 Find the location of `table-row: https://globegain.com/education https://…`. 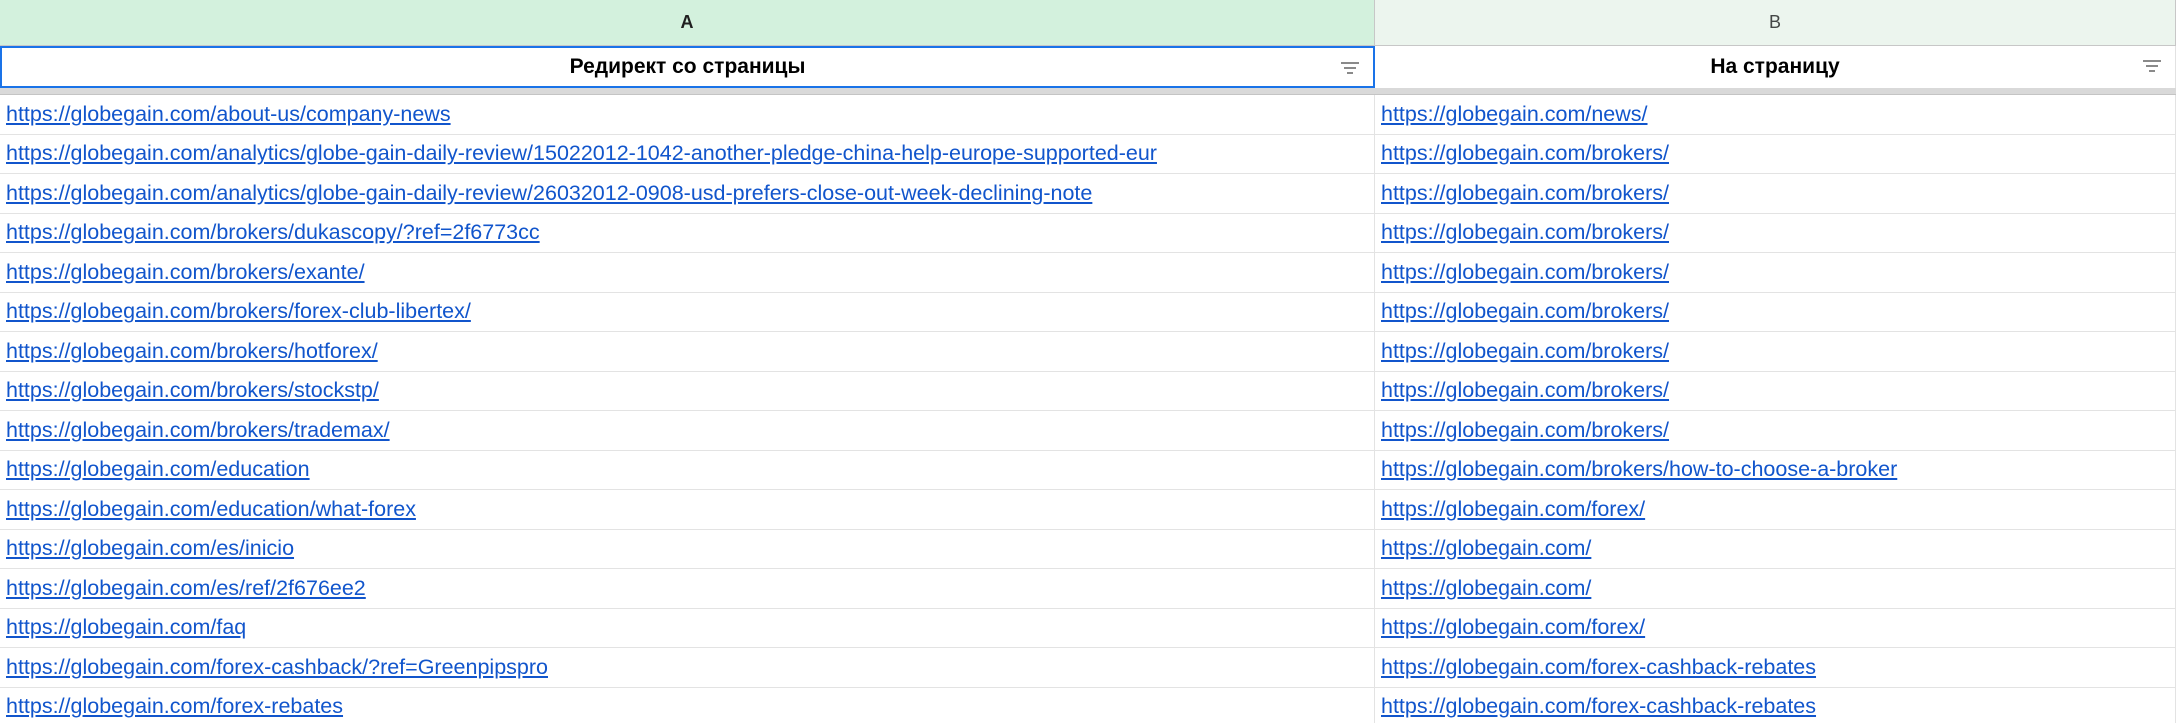

table-row: https://globegain.com/education https://… is located at coordinates (1088, 470).